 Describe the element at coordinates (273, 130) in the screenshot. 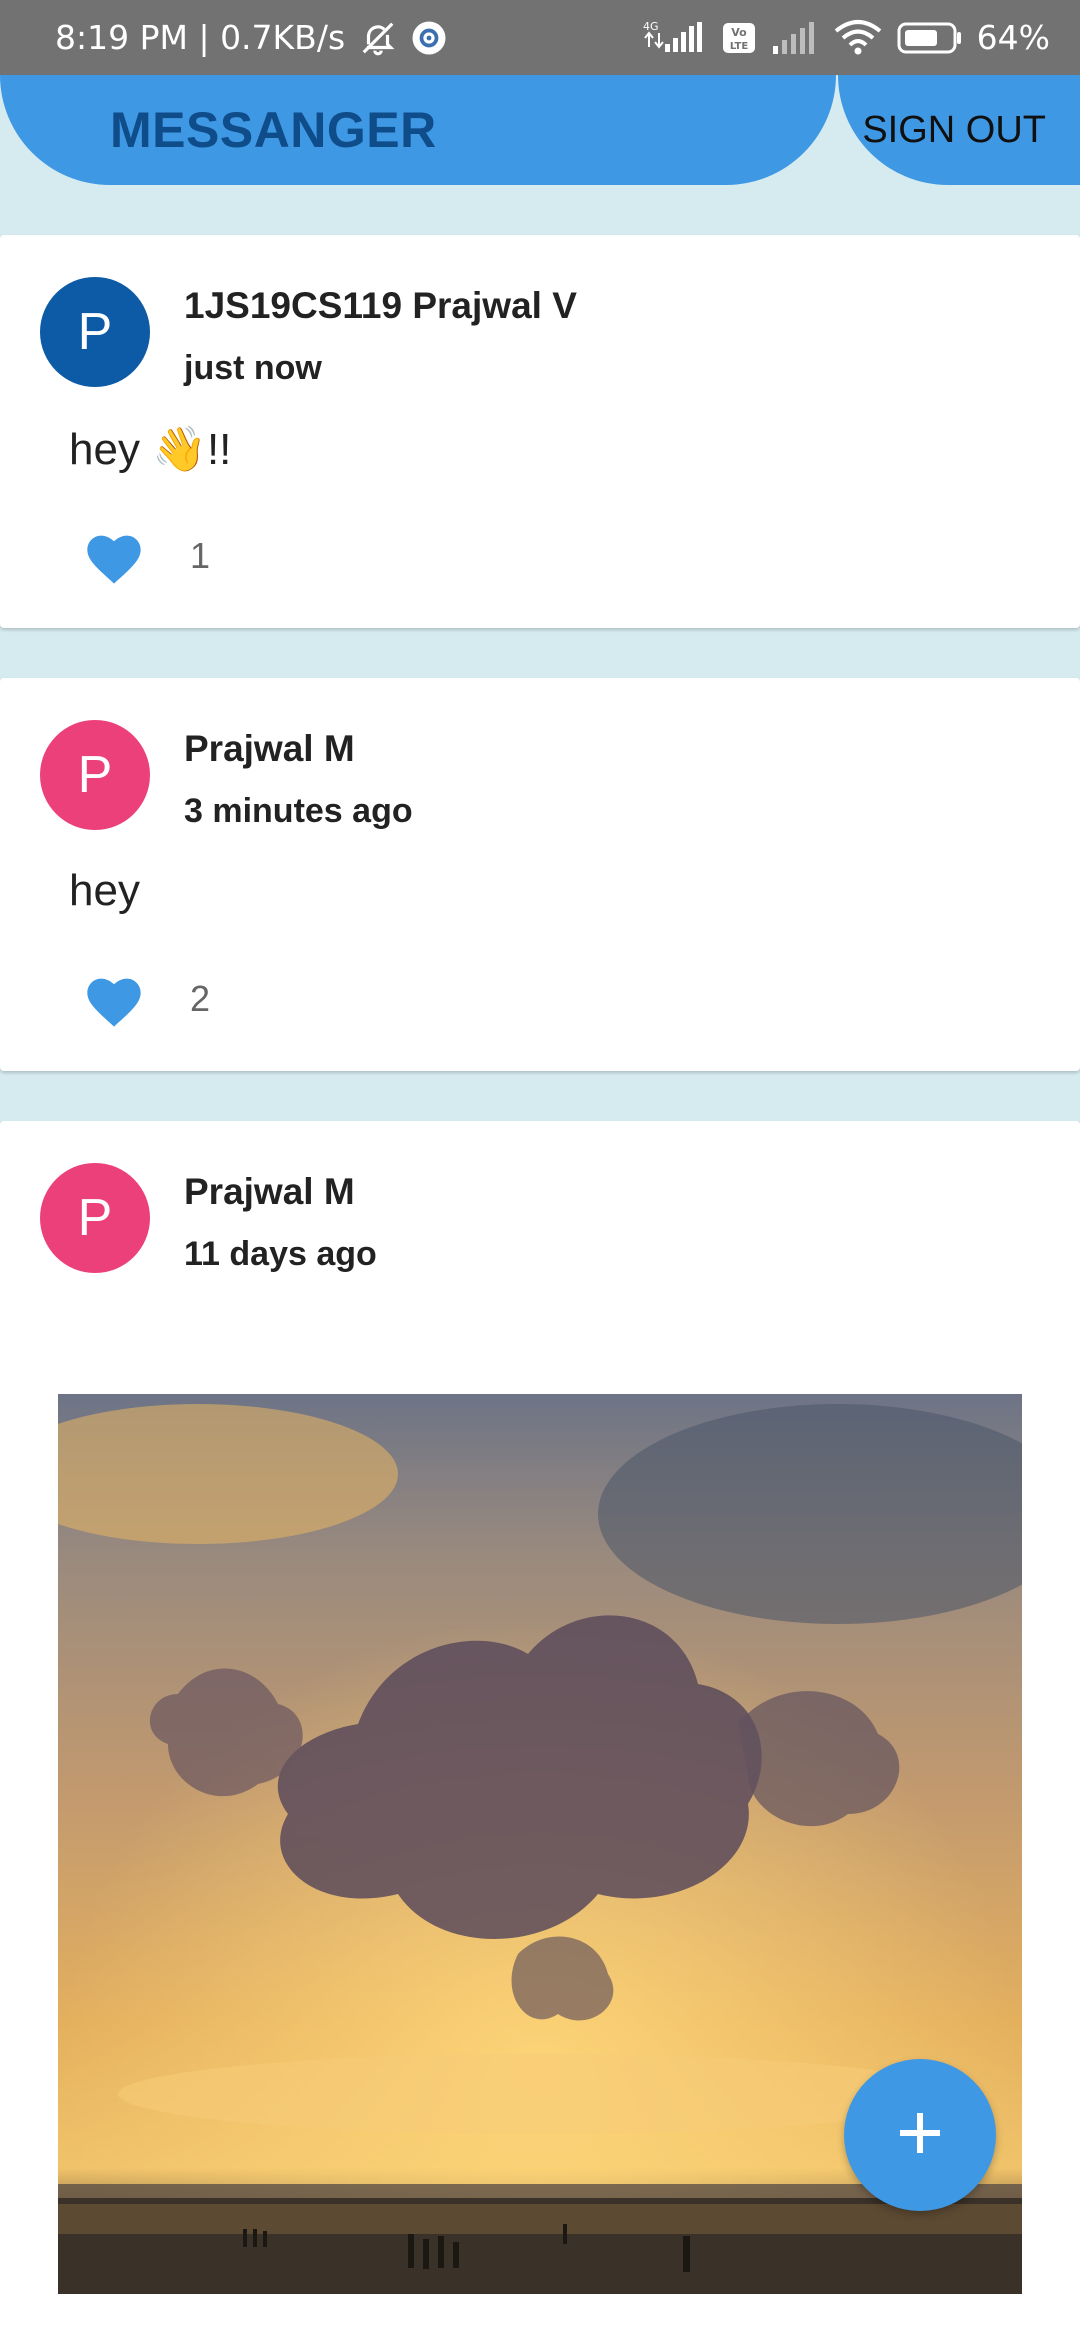

I see `app-title: MESSANGER` at that location.